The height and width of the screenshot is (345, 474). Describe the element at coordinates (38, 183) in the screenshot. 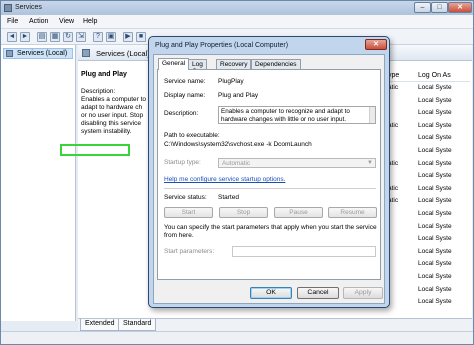

I see `console-tree: Services (Local)` at that location.